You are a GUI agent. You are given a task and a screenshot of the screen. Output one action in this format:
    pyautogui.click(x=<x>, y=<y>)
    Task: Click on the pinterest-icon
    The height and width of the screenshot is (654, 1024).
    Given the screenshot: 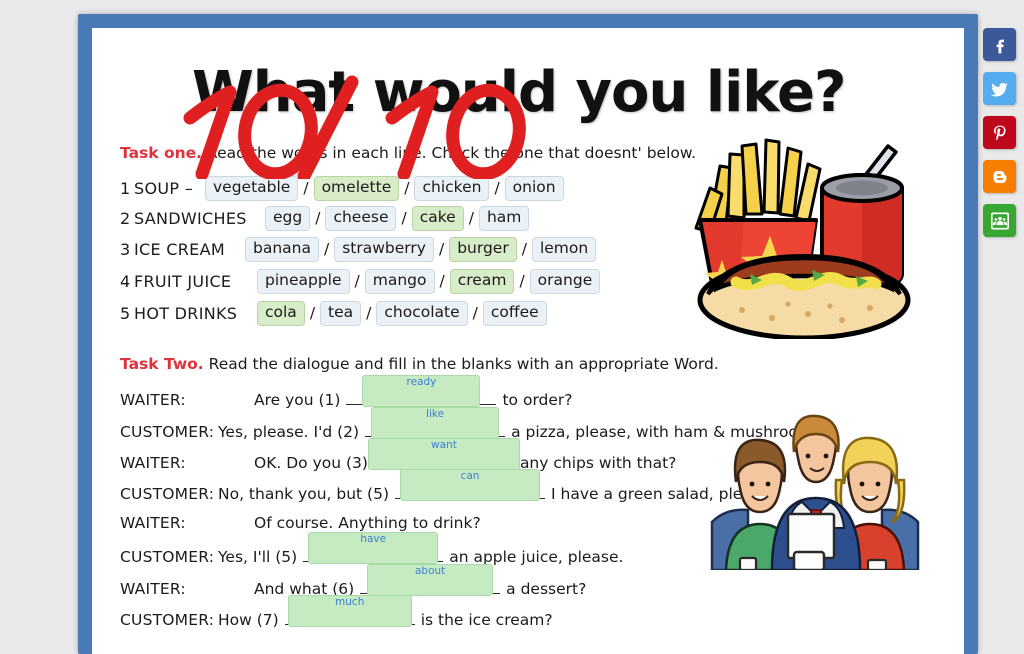 What is the action you would take?
    pyautogui.click(x=1000, y=133)
    